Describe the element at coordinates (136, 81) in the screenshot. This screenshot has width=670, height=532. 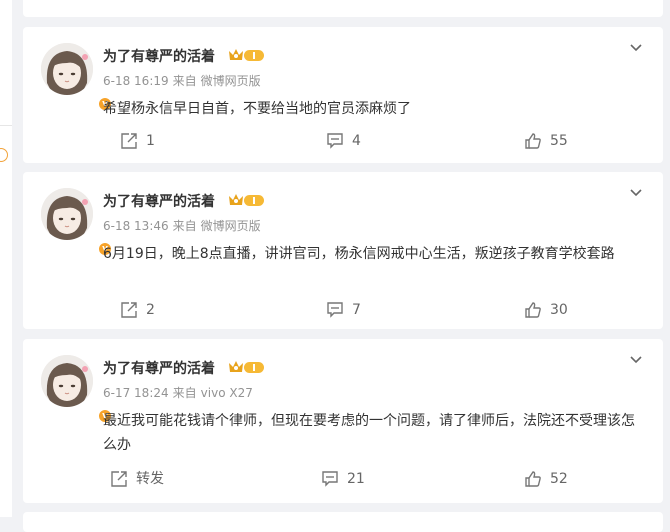
I see `comment-date: 6-18 16:19` at that location.